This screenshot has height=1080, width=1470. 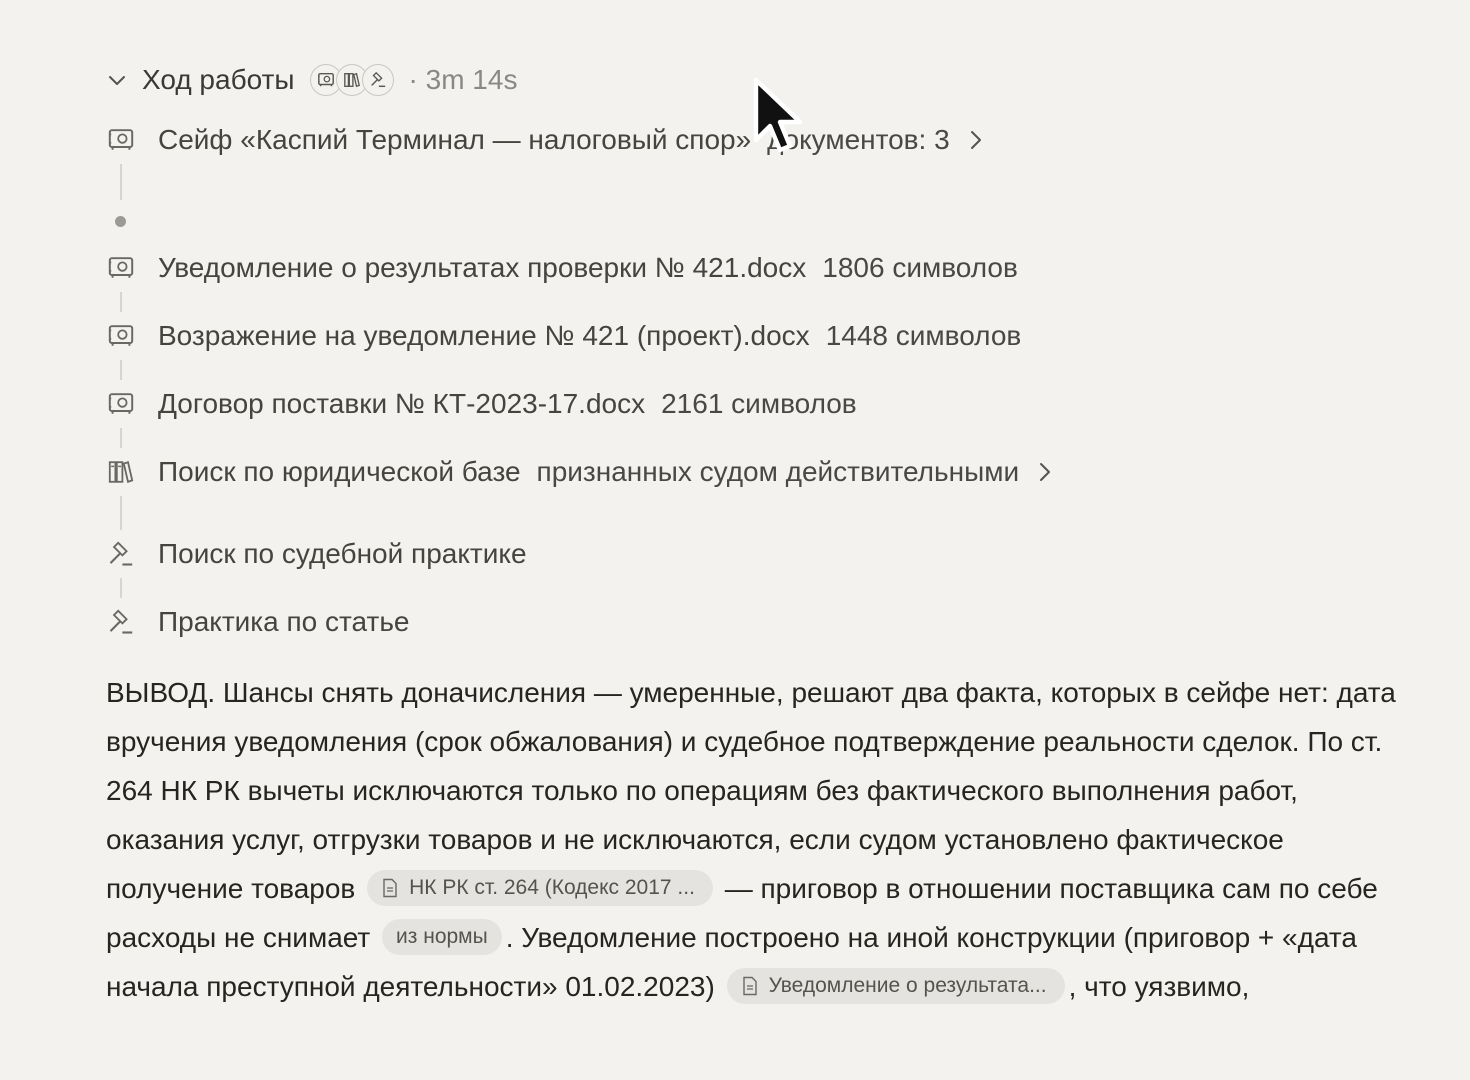 What do you see at coordinates (920, 267) in the screenshot?
I see `step-meta: 1806 символов` at bounding box center [920, 267].